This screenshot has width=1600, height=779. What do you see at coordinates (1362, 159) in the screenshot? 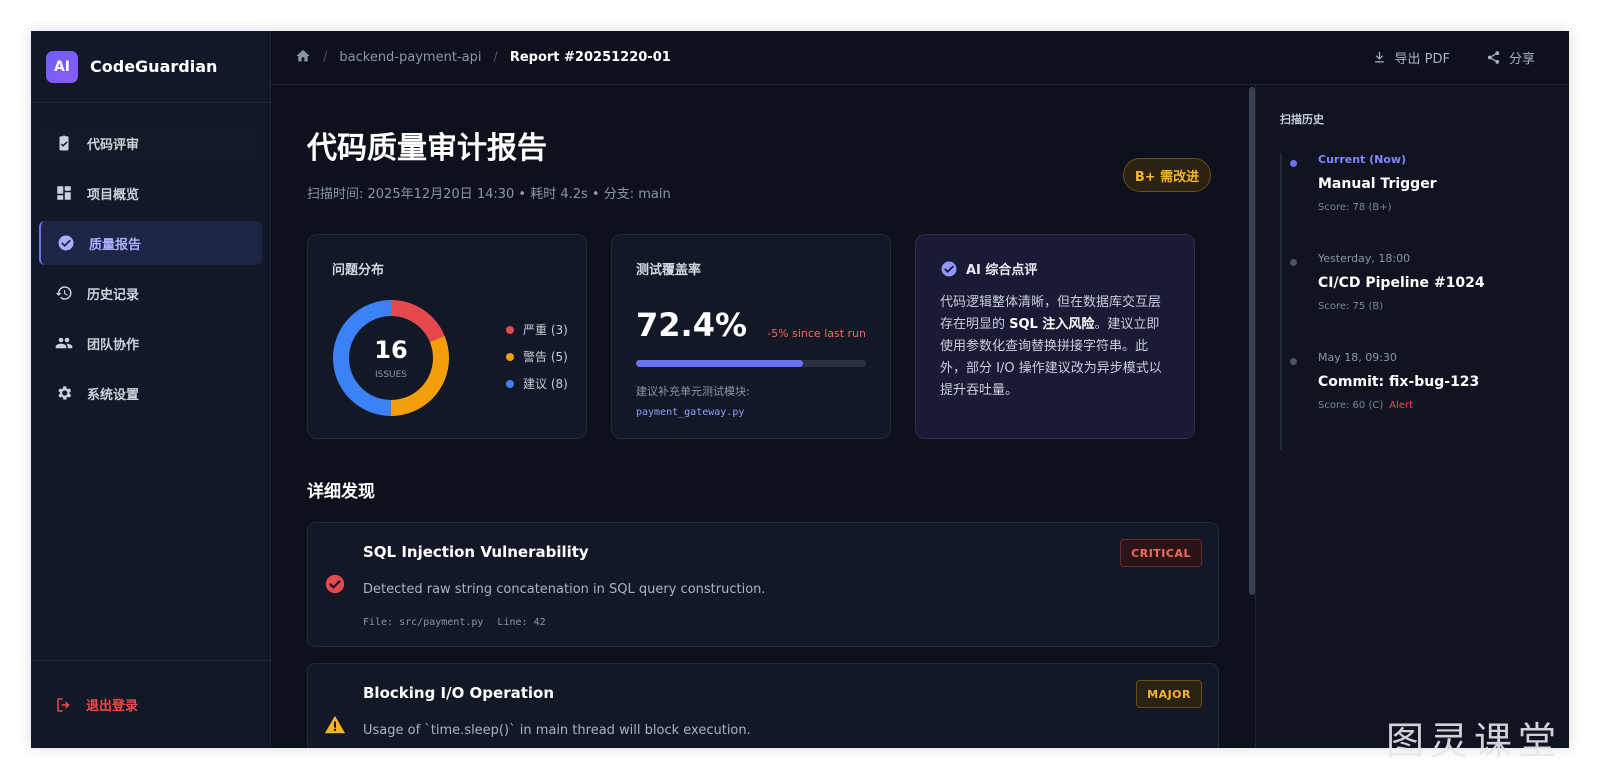
I see `history-when: Current (Now)` at bounding box center [1362, 159].